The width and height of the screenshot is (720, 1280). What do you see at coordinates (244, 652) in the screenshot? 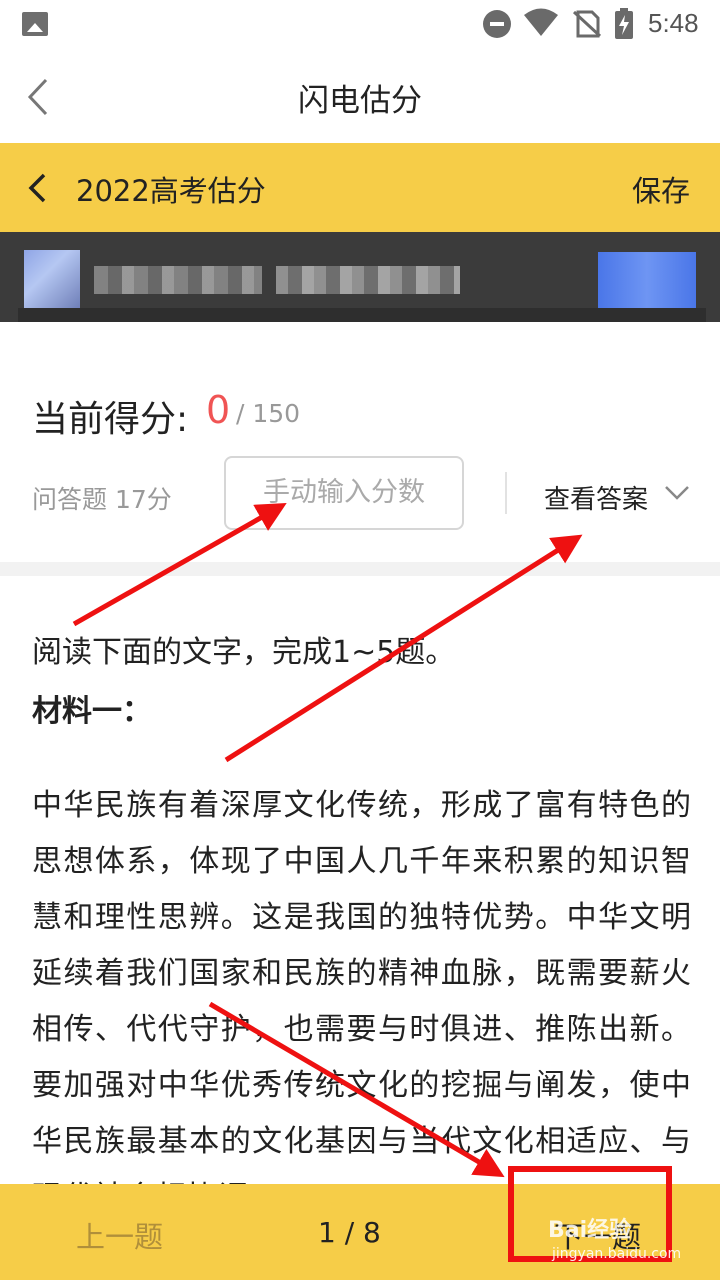
I see `passage-intro: 阅读下面的文字，完成1~5题。` at bounding box center [244, 652].